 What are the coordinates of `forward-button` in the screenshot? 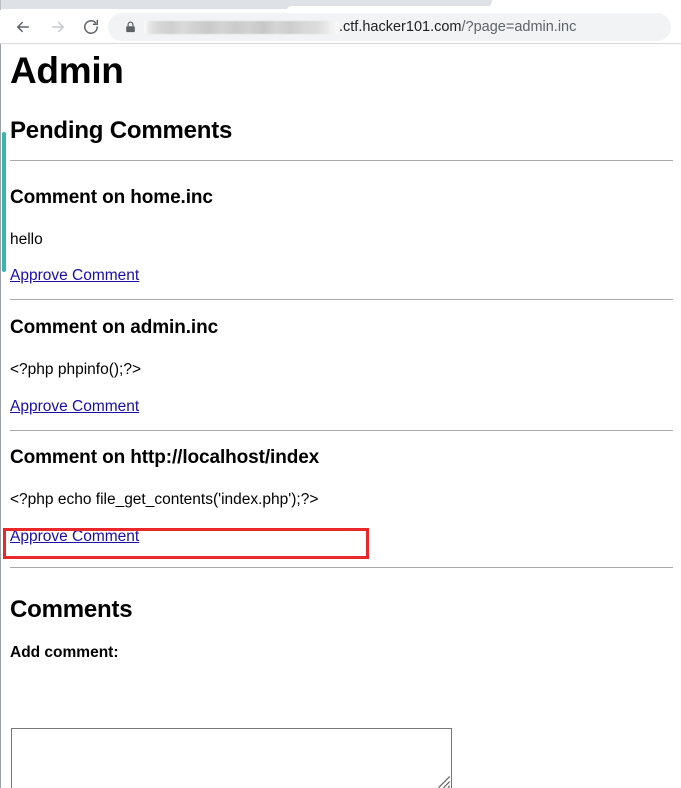 It's located at (58, 27).